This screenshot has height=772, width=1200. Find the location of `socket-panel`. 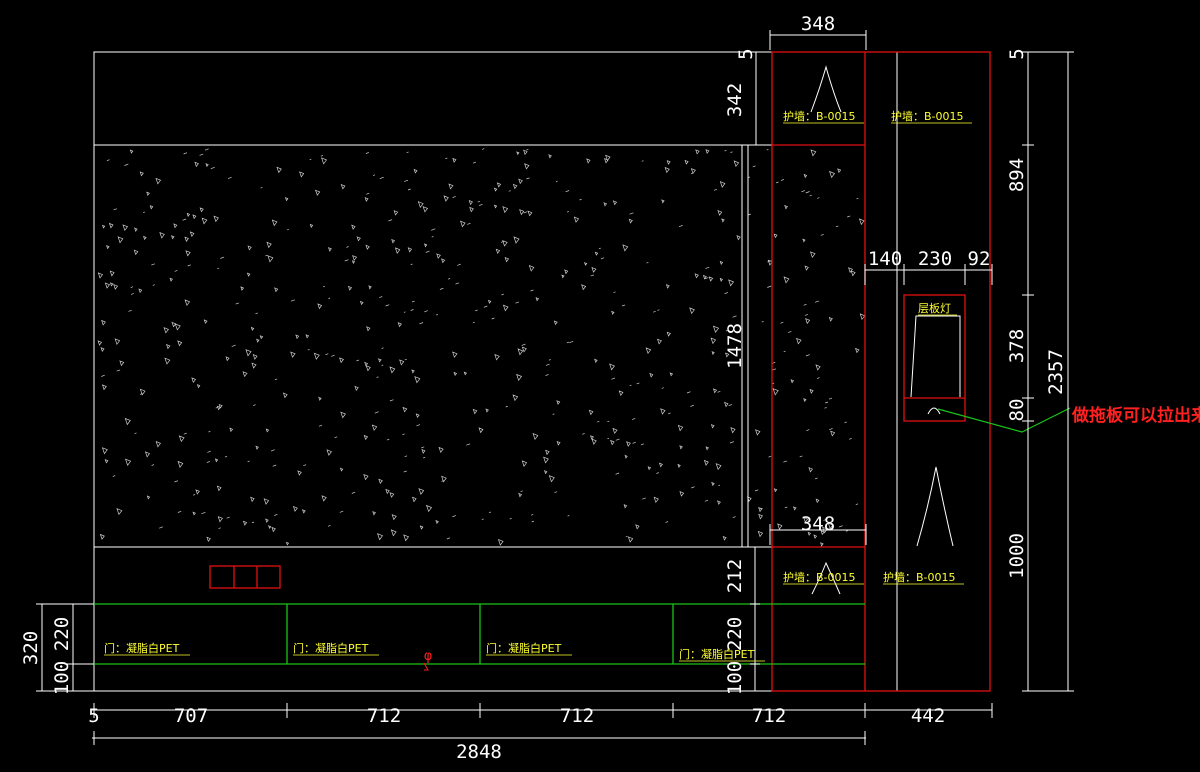

socket-panel is located at coordinates (245, 577).